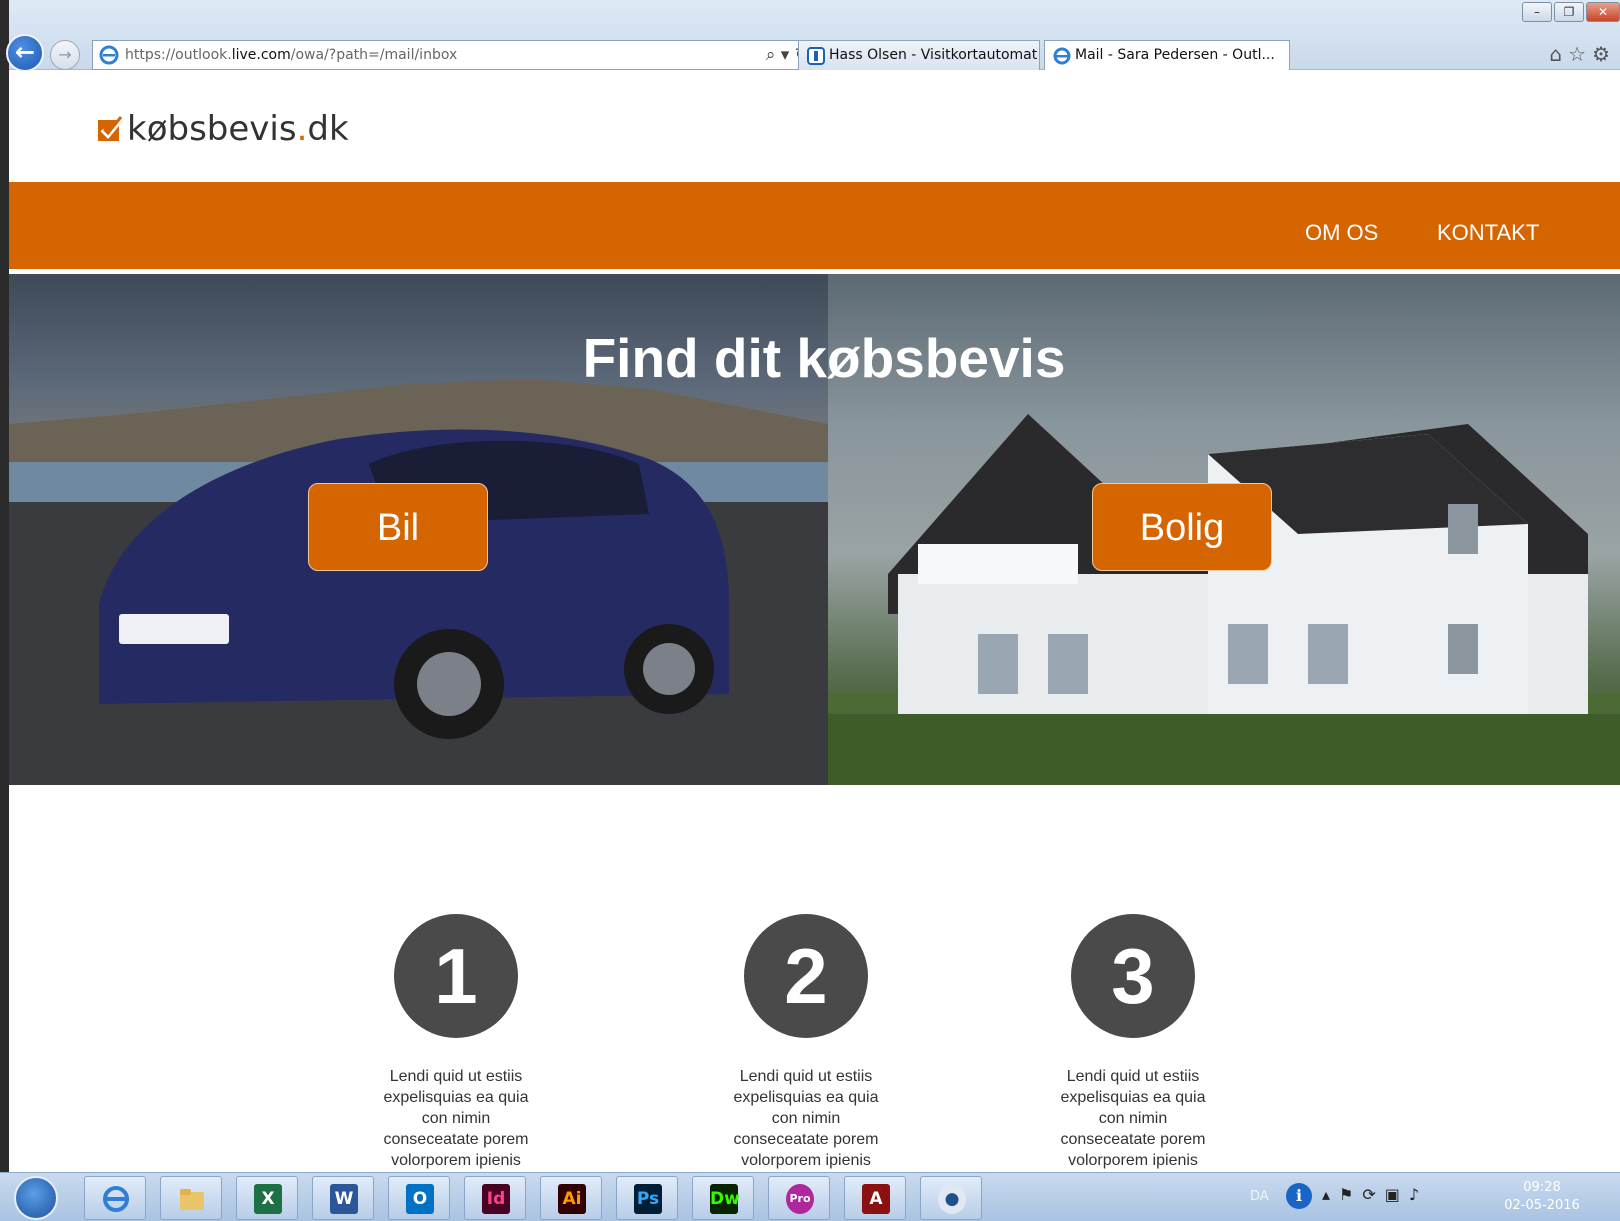 The image size is (1620, 1221). I want to click on forward-button: →, so click(65, 55).